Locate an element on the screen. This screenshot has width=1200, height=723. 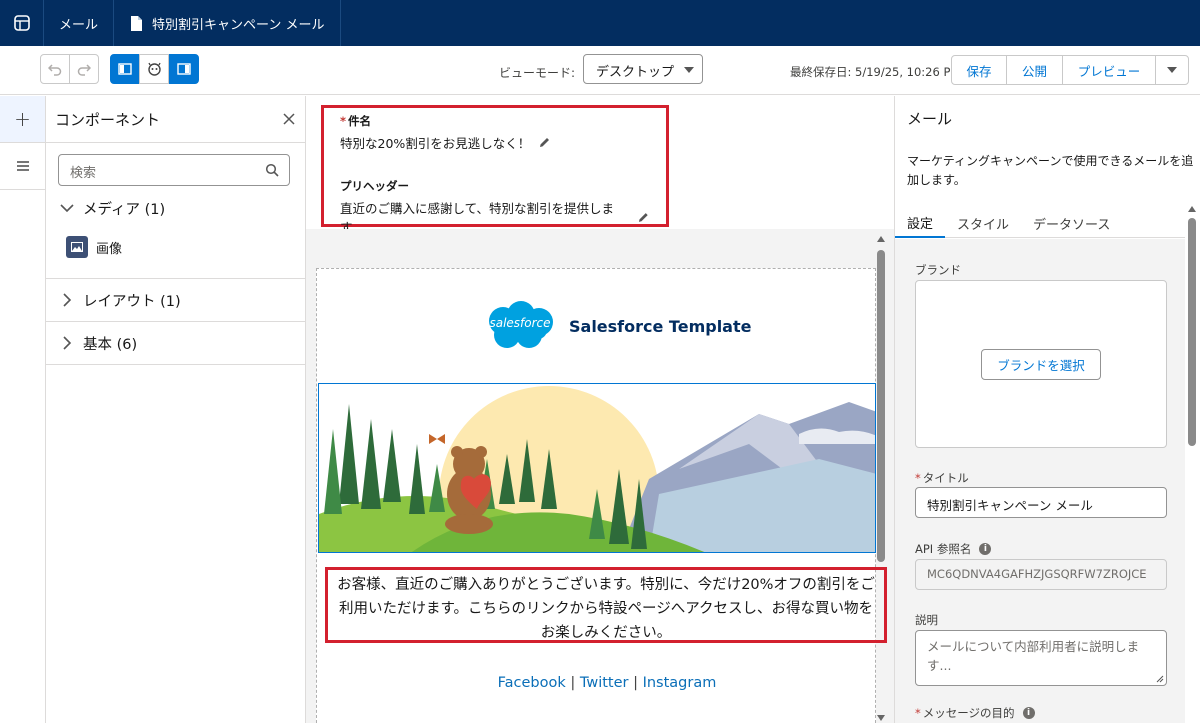
salesforce-logo: salesforce is located at coordinates (520, 326).